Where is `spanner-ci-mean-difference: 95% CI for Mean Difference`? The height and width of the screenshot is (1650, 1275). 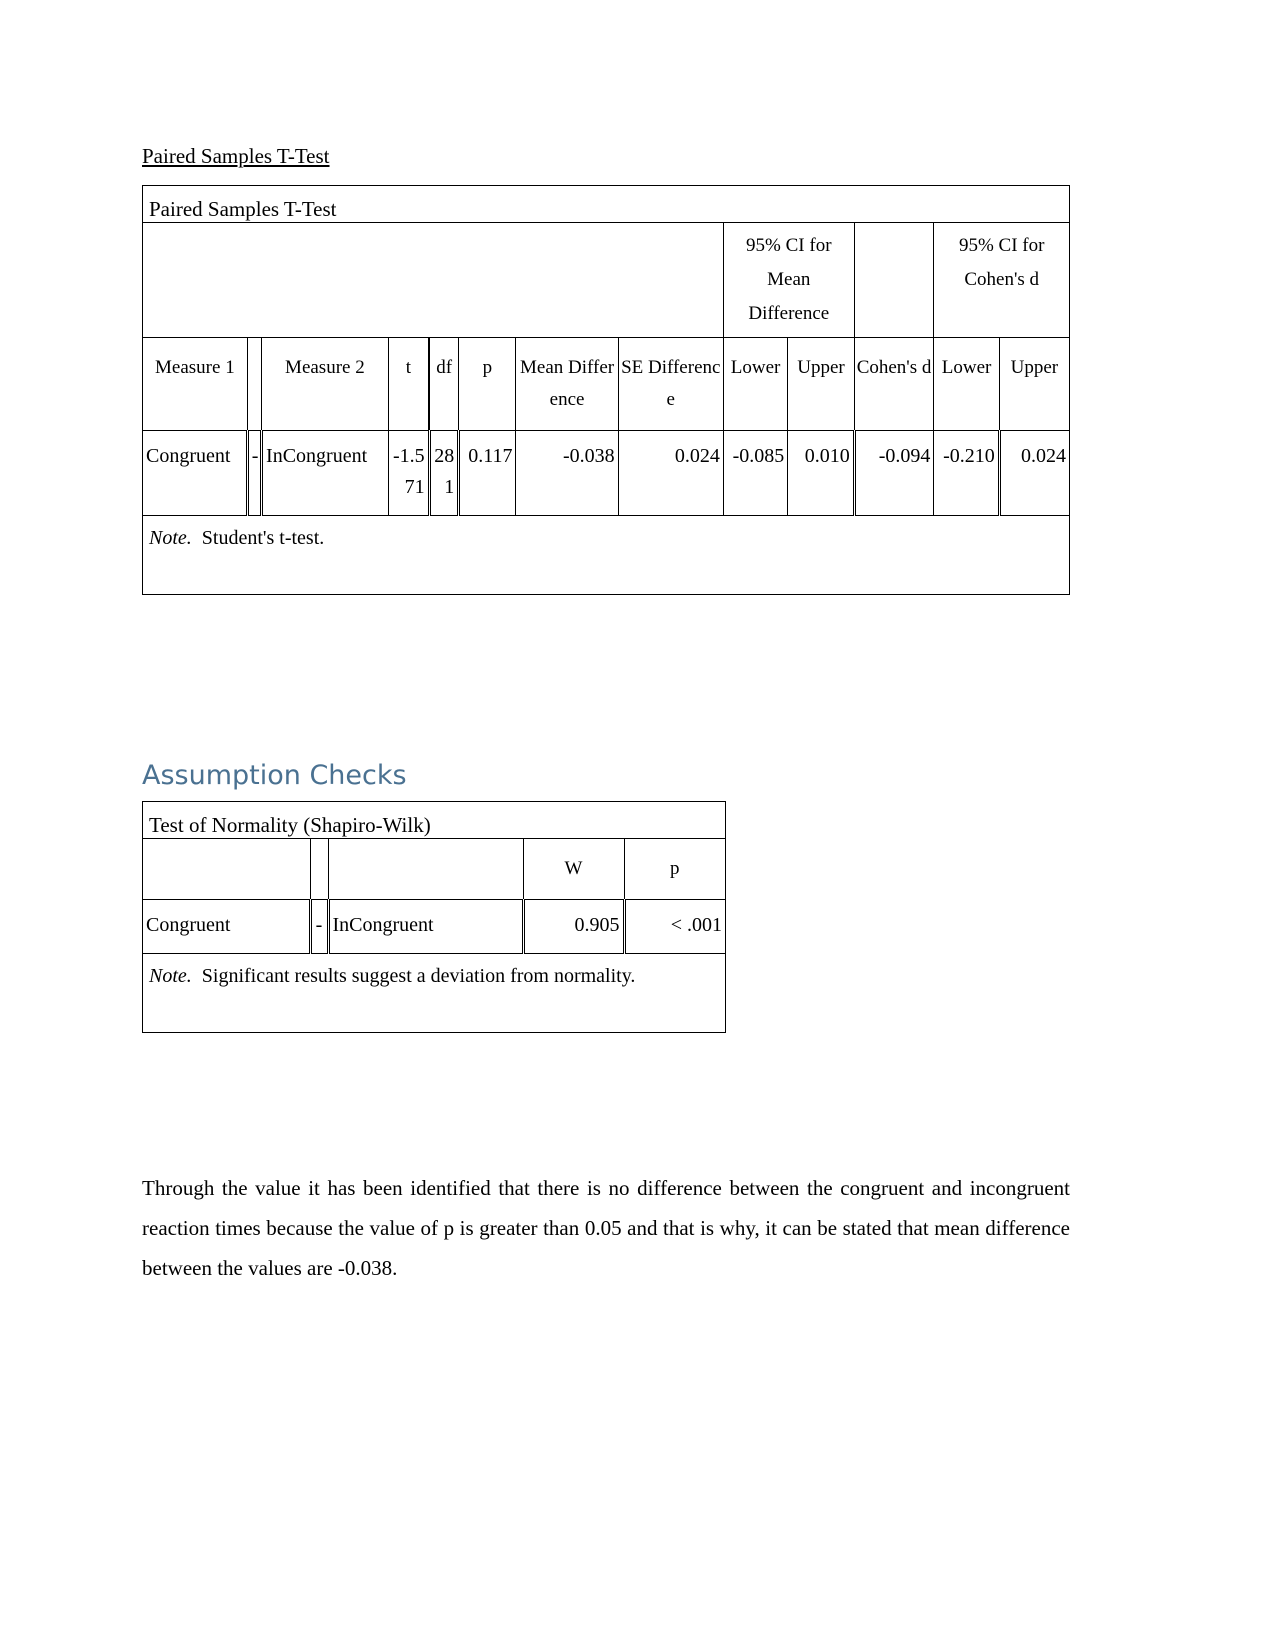 spanner-ci-mean-difference: 95% CI for Mean Difference is located at coordinates (788, 280).